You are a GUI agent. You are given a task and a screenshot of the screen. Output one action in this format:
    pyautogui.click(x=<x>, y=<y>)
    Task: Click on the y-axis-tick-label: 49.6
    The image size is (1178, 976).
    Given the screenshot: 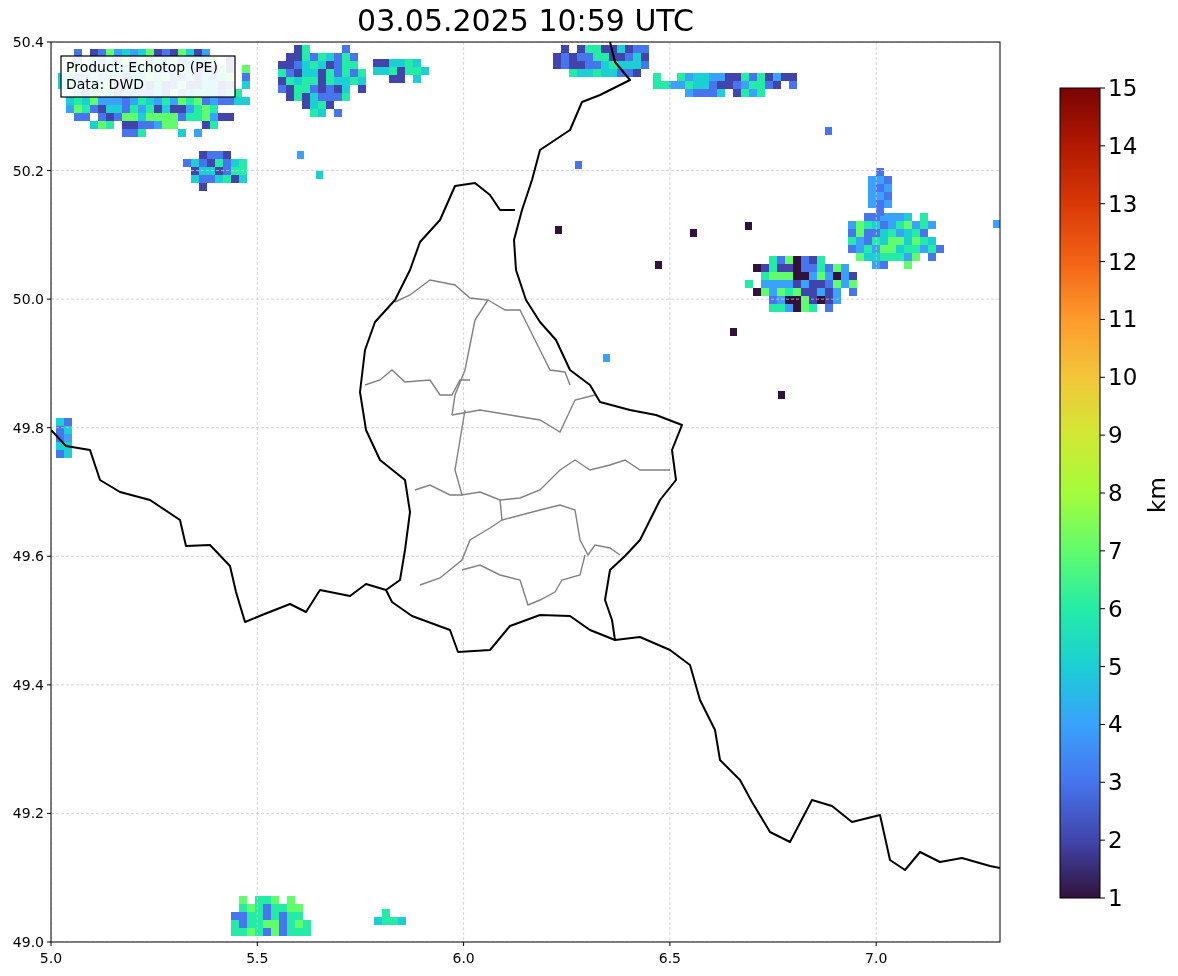 What is the action you would take?
    pyautogui.click(x=28, y=556)
    